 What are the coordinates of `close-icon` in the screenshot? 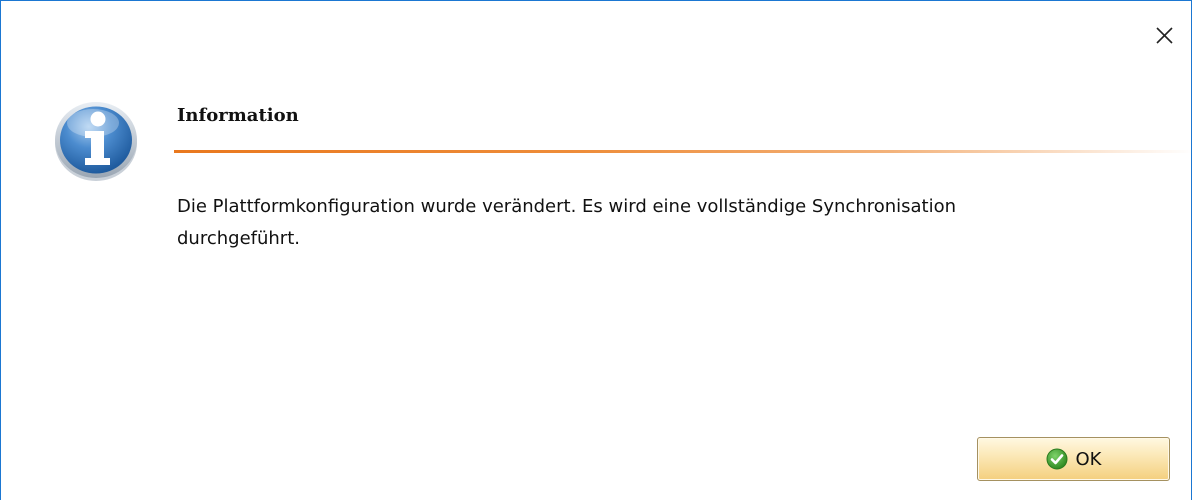 It's located at (1164, 35).